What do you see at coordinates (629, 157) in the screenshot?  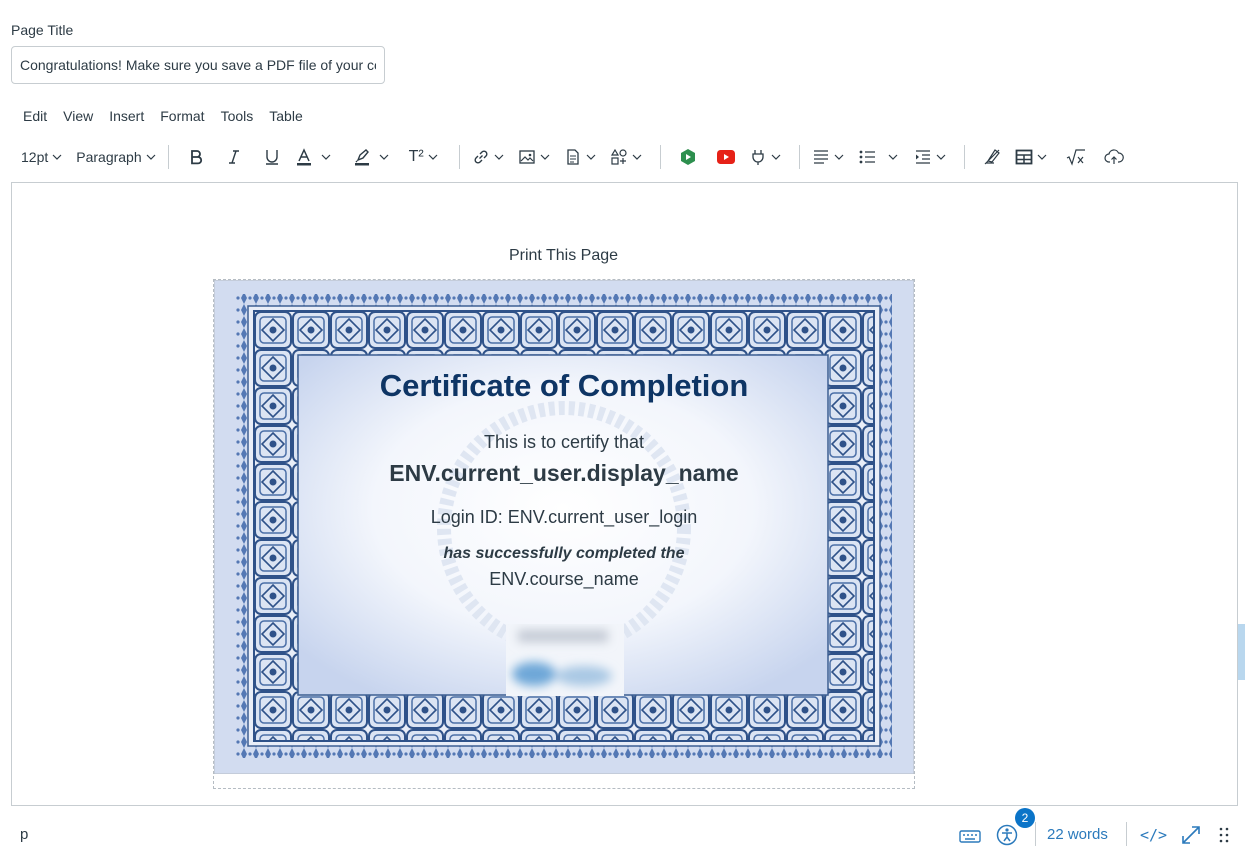 I see `apps-button` at bounding box center [629, 157].